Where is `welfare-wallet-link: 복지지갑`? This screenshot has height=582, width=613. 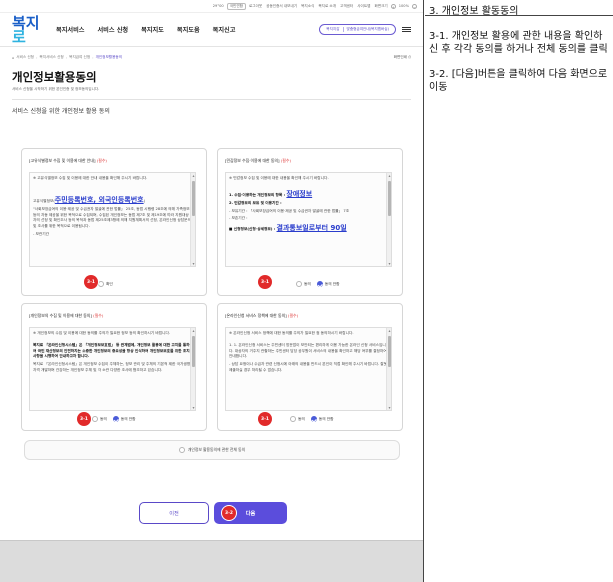
welfare-wallet-link: 복지지갑 is located at coordinates (332, 29).